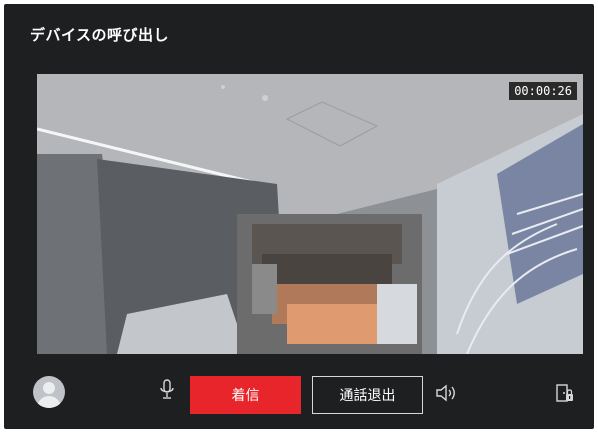 The width and height of the screenshot is (598, 433). What do you see at coordinates (543, 91) in the screenshot?
I see `call-timer: 00:00:26` at bounding box center [543, 91].